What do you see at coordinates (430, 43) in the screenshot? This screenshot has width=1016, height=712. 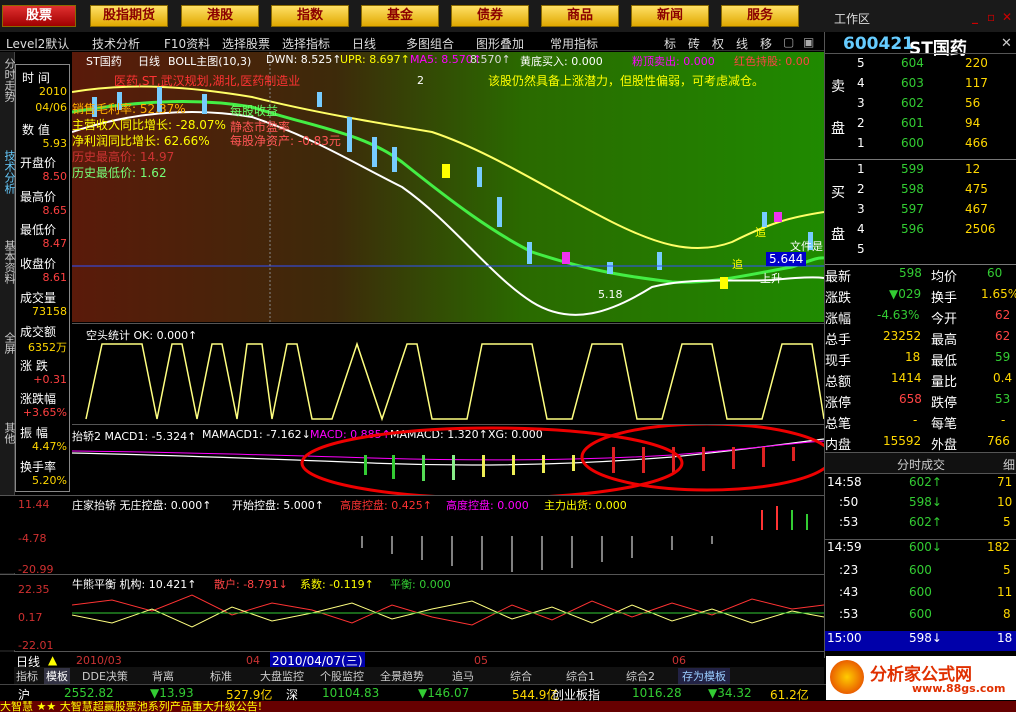 I see `toolbar-multi-chart: 多图组合` at bounding box center [430, 43].